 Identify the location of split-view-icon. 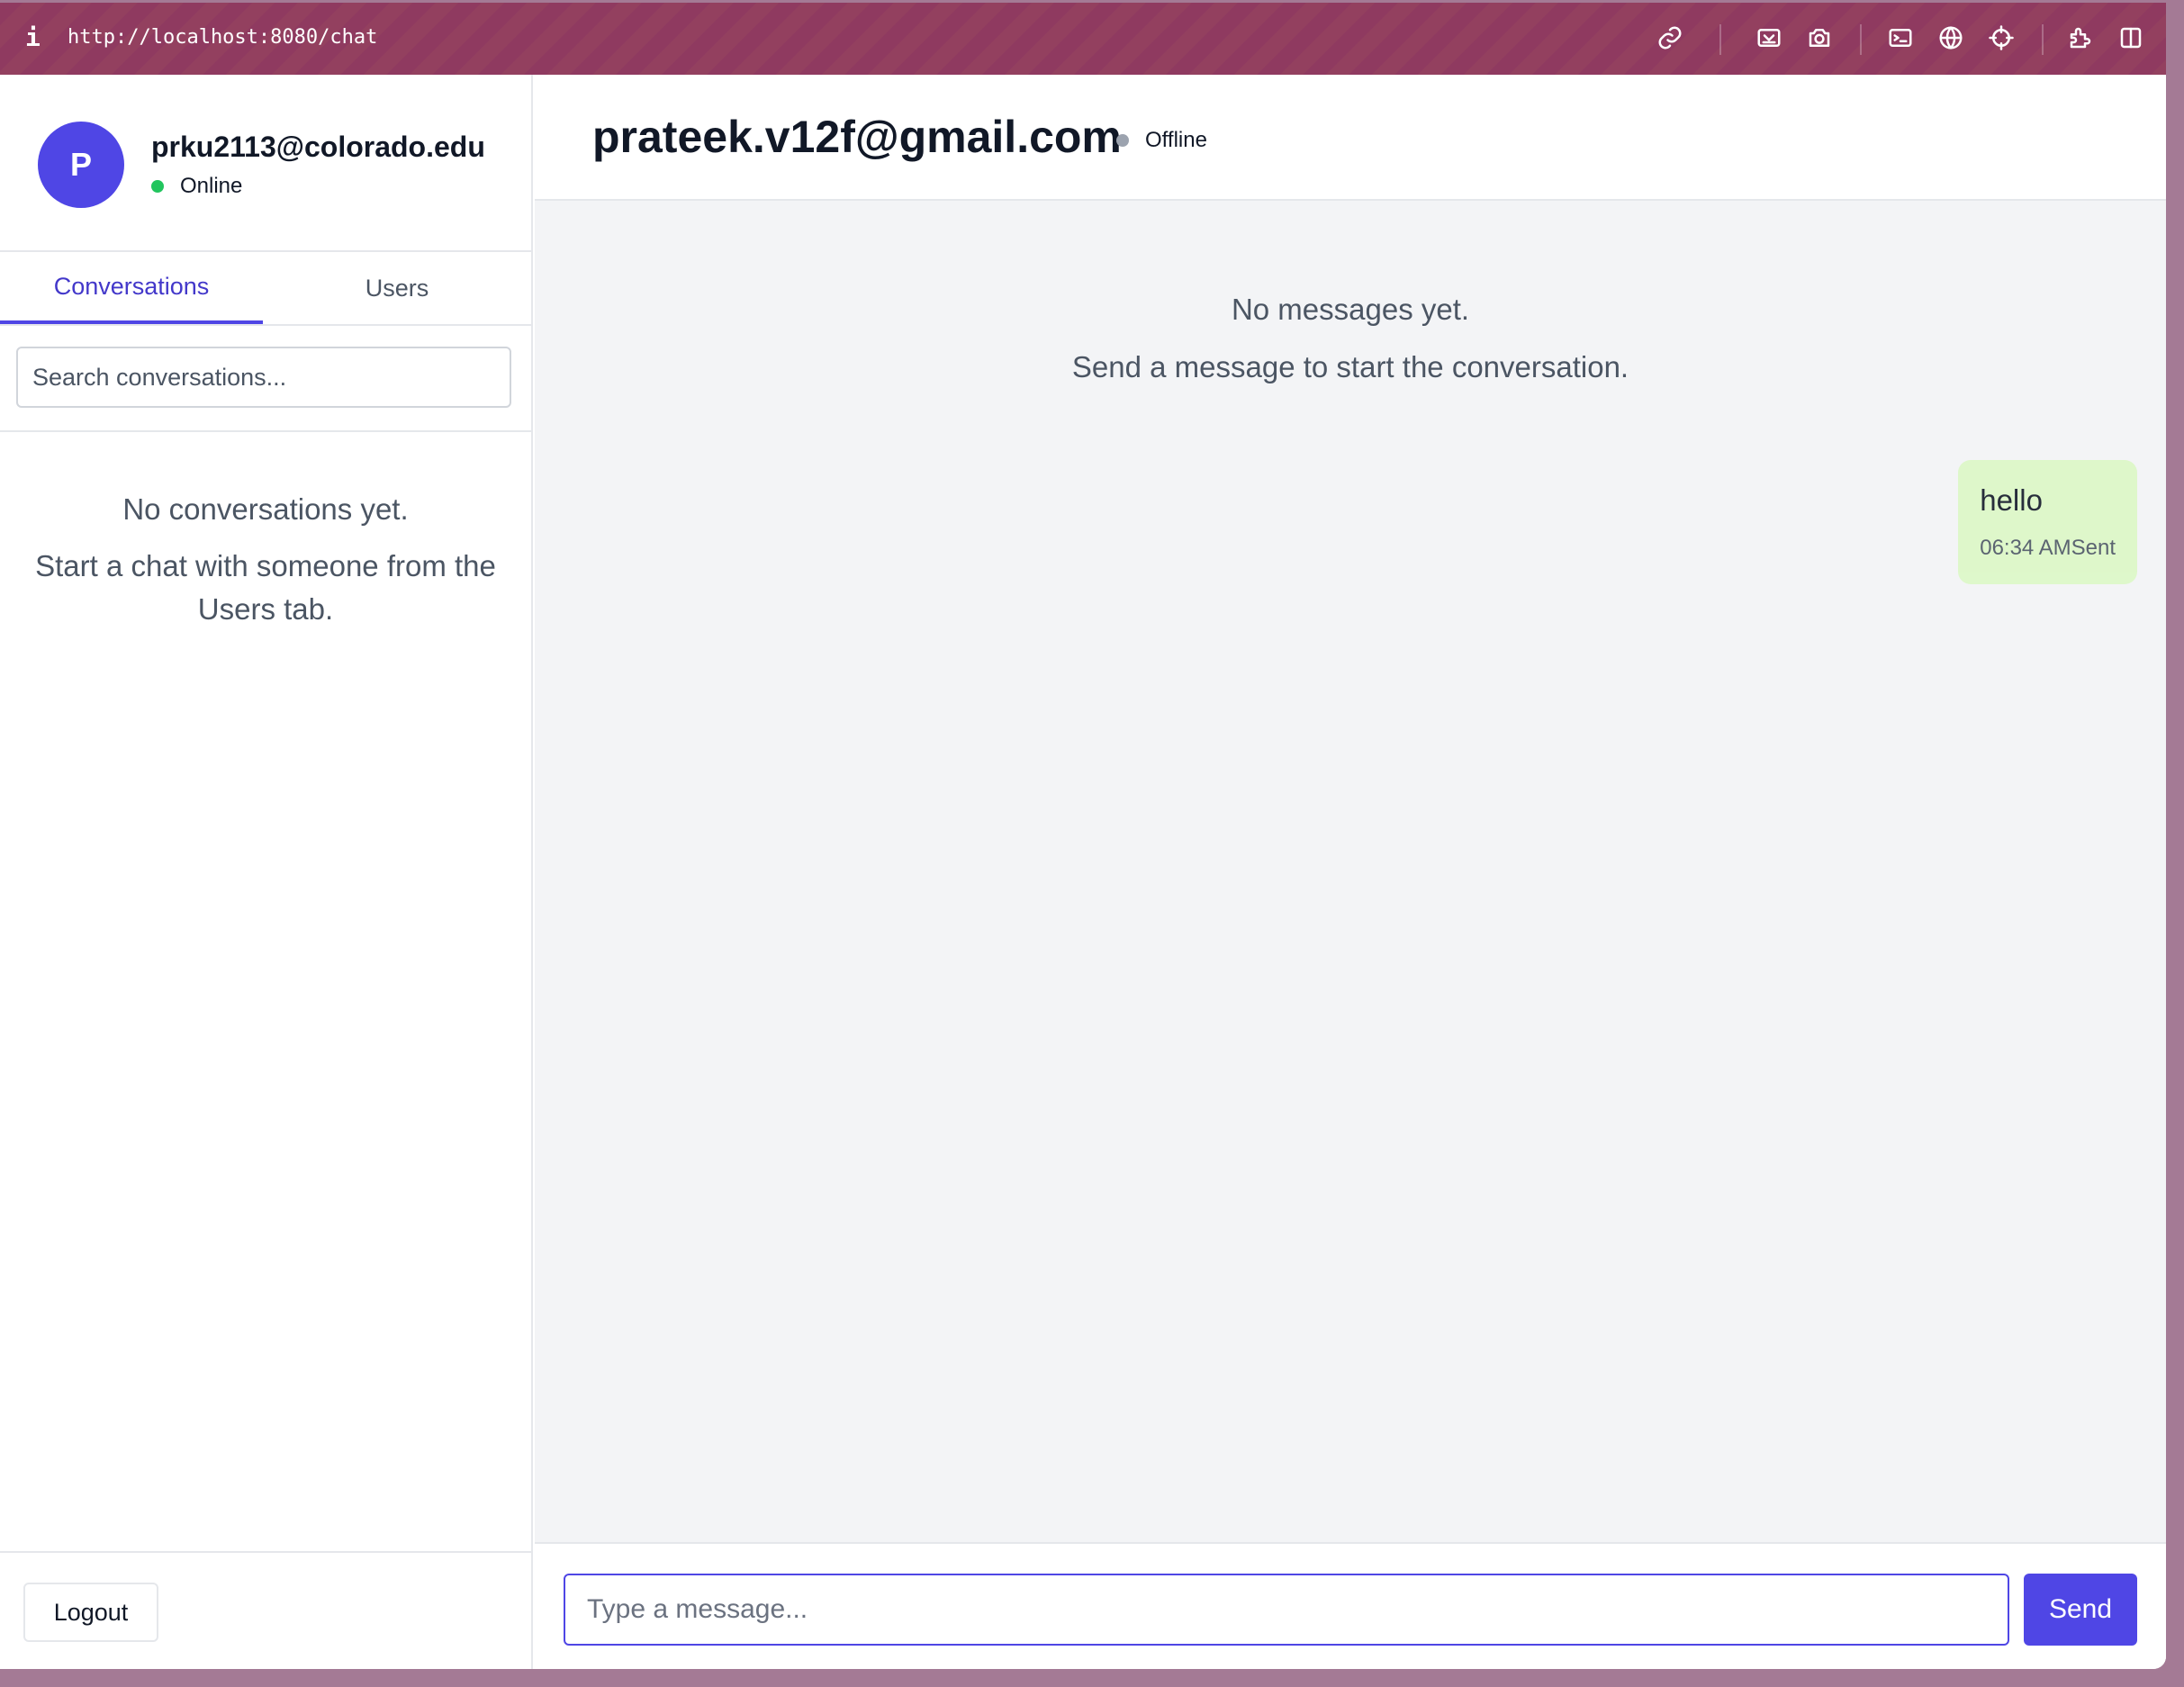
(2131, 38).